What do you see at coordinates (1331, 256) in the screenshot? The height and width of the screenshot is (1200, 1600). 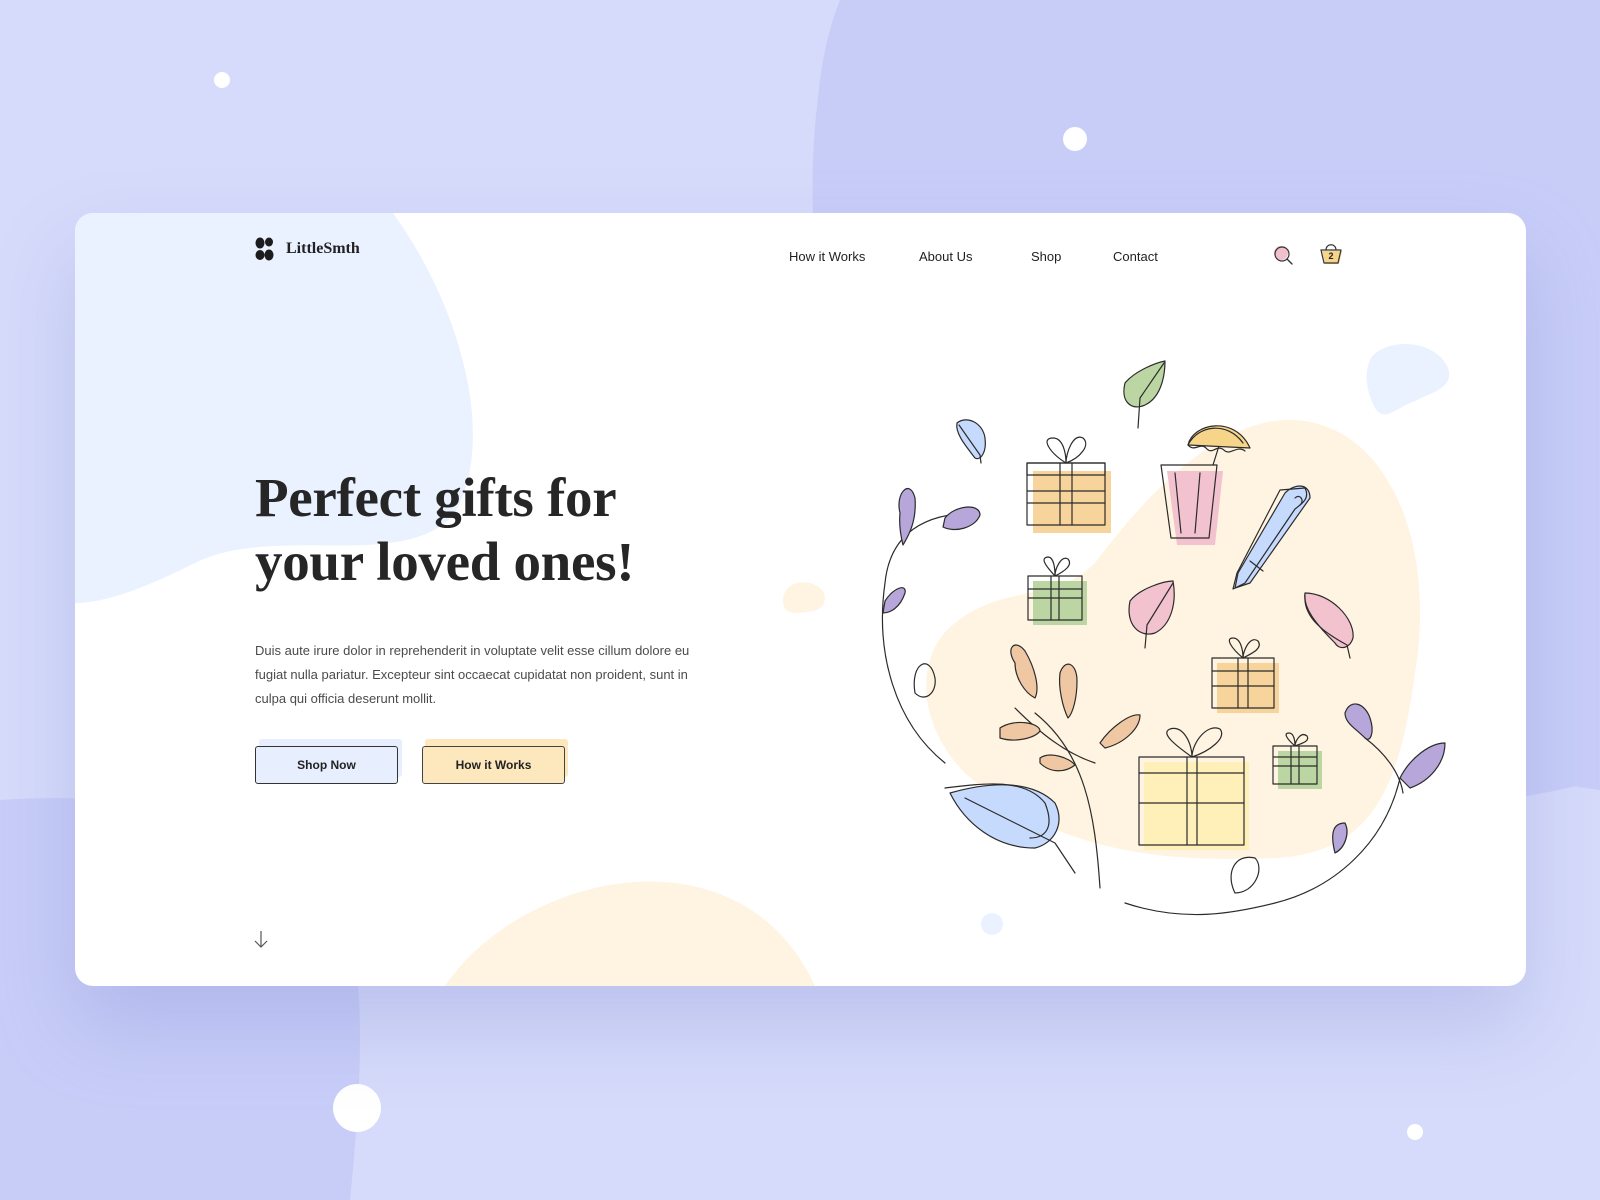 I see `cart-count-badge: 2` at bounding box center [1331, 256].